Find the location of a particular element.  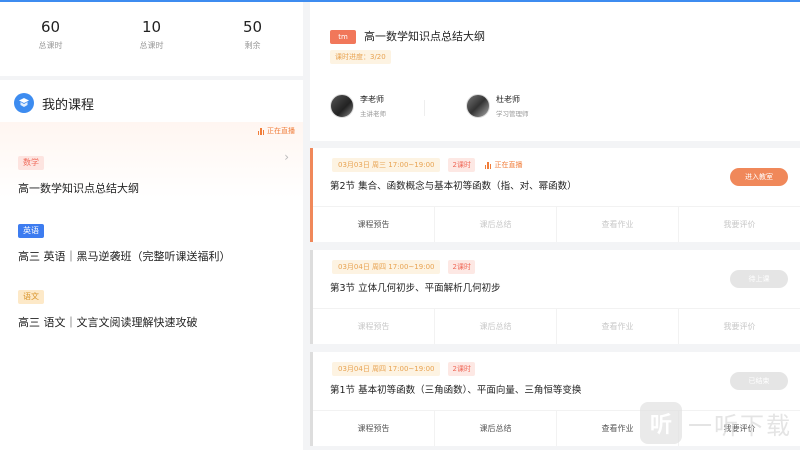

class-title: 高一数学知识点总结大纲 is located at coordinates (424, 36).